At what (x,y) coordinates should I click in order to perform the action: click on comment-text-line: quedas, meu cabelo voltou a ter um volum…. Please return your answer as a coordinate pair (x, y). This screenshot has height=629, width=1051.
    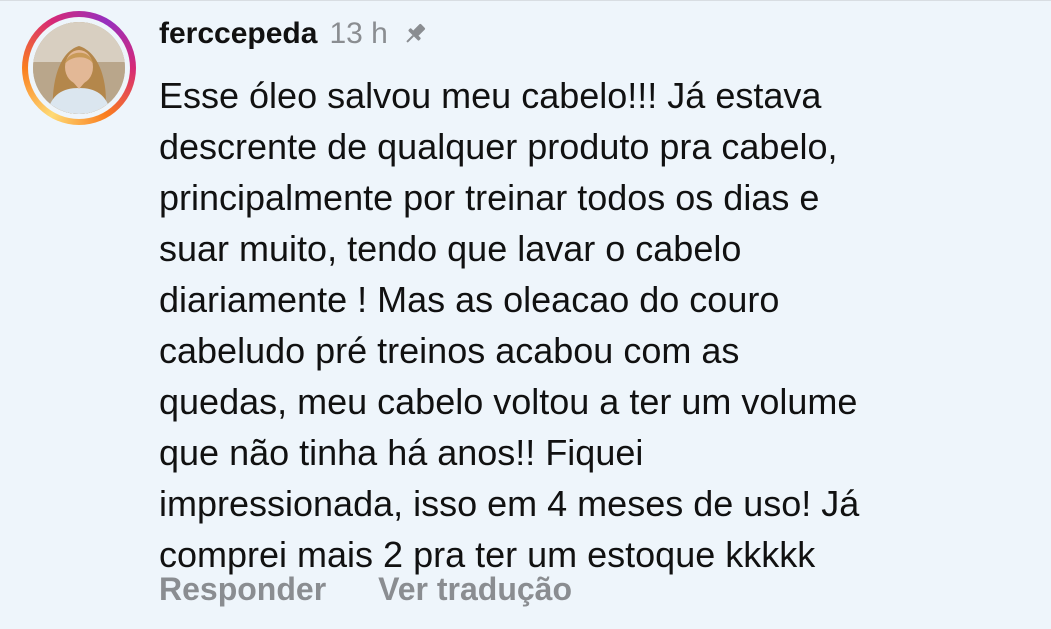
    Looking at the image, I should click on (508, 401).